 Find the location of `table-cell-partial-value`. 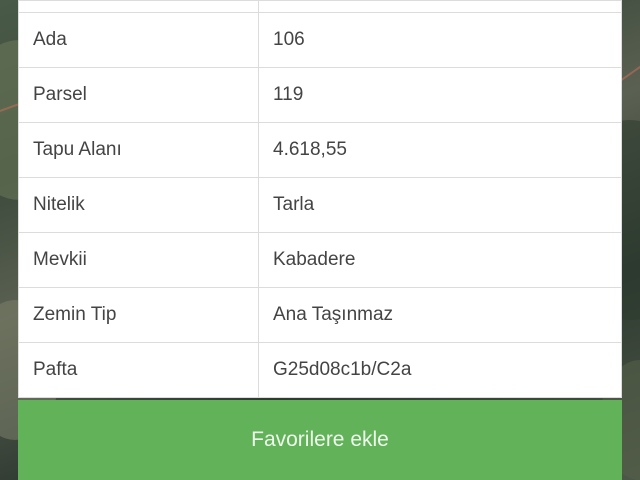

table-cell-partial-value is located at coordinates (440, 6).